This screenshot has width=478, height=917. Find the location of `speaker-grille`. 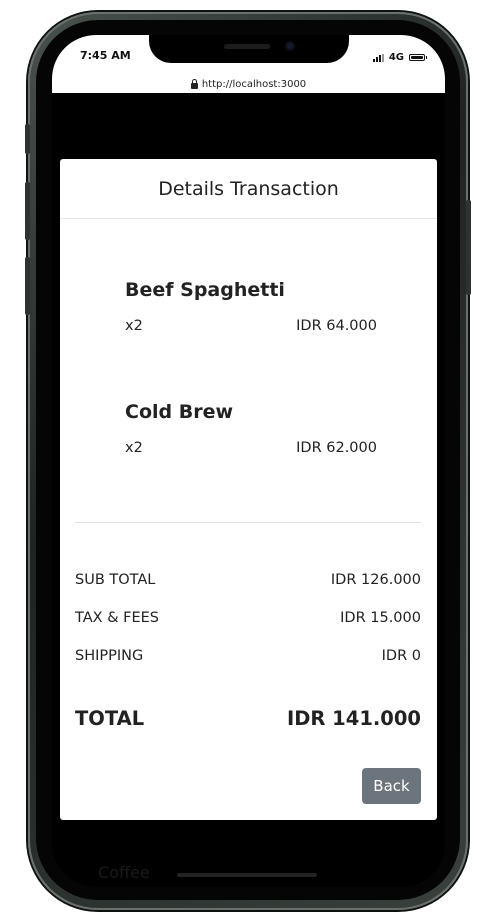

speaker-grille is located at coordinates (247, 46).